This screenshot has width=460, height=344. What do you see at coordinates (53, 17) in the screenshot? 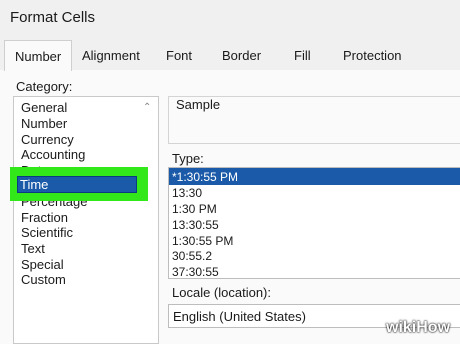
I see `dialog-title: Format Cells` at bounding box center [53, 17].